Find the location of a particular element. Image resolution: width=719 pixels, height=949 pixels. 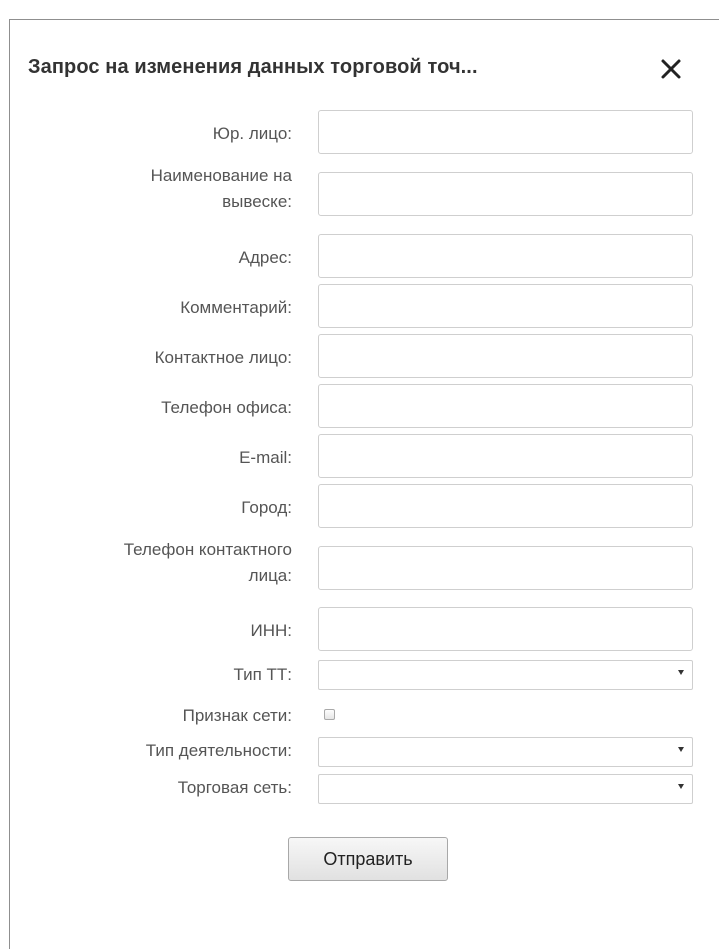

close-icon is located at coordinates (671, 69).